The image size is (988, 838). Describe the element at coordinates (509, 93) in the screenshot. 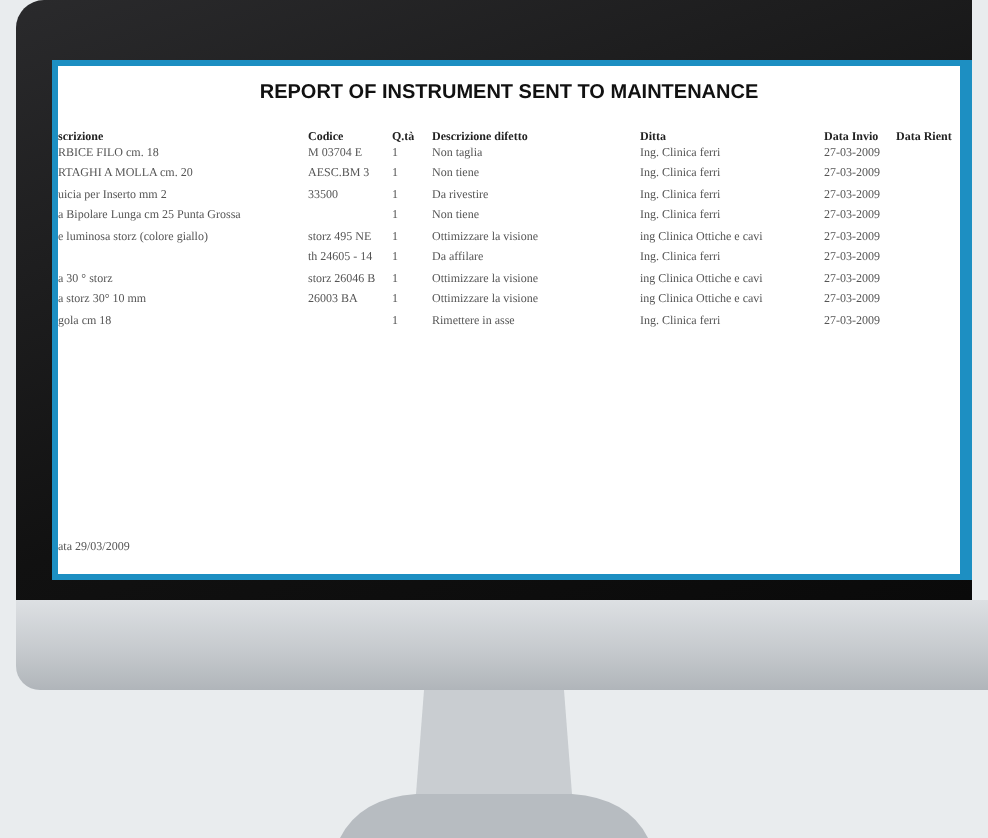

I see `report-title: REPORT OF INSTRUMENT SENT TO MAINTENANCE` at that location.